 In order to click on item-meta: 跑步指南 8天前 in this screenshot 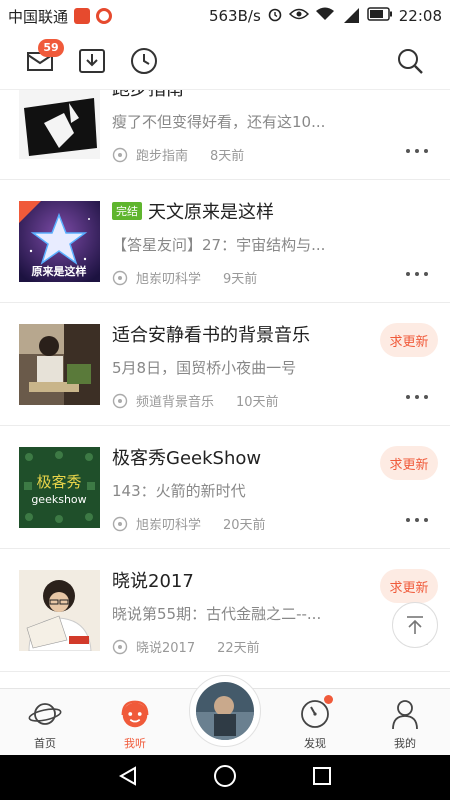, I will do `click(178, 154)`.